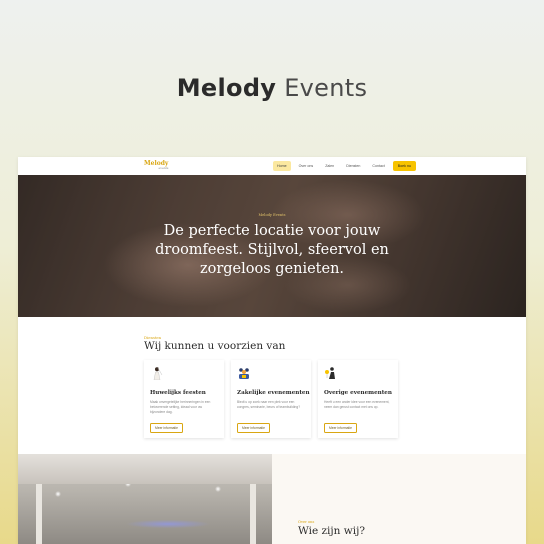 Image resolution: width=544 pixels, height=544 pixels. Describe the element at coordinates (329, 166) in the screenshot. I see `nav-item-zalen: Zalen` at that location.